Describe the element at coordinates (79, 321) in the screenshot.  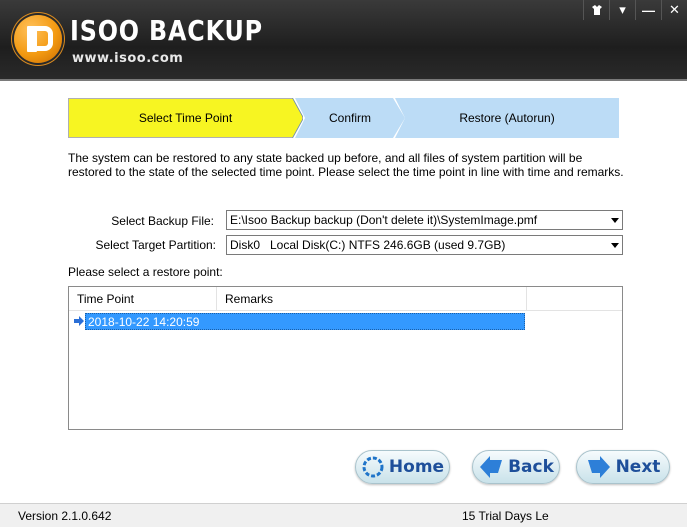
I see `current-row-arrow-icon` at that location.